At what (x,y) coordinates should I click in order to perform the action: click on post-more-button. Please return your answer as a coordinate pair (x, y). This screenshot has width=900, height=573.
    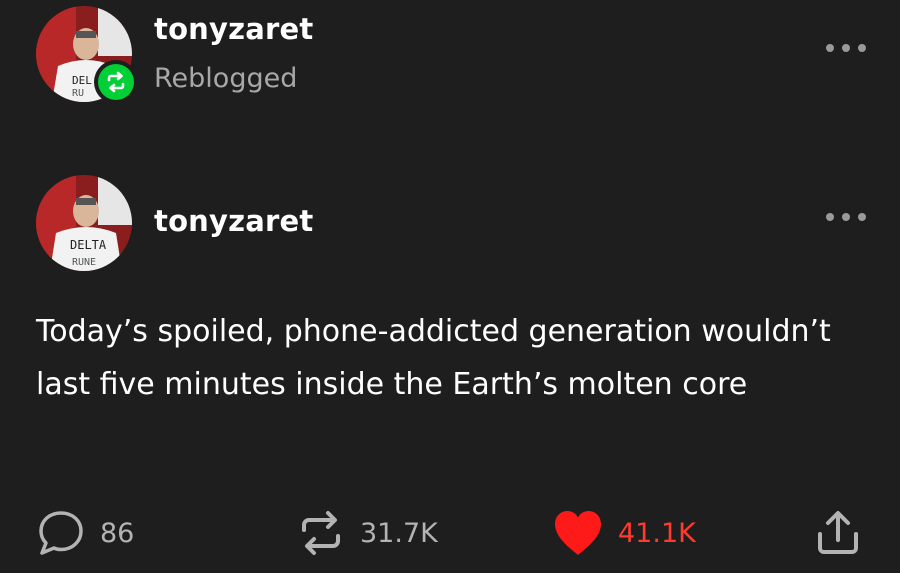
    Looking at the image, I should click on (846, 217).